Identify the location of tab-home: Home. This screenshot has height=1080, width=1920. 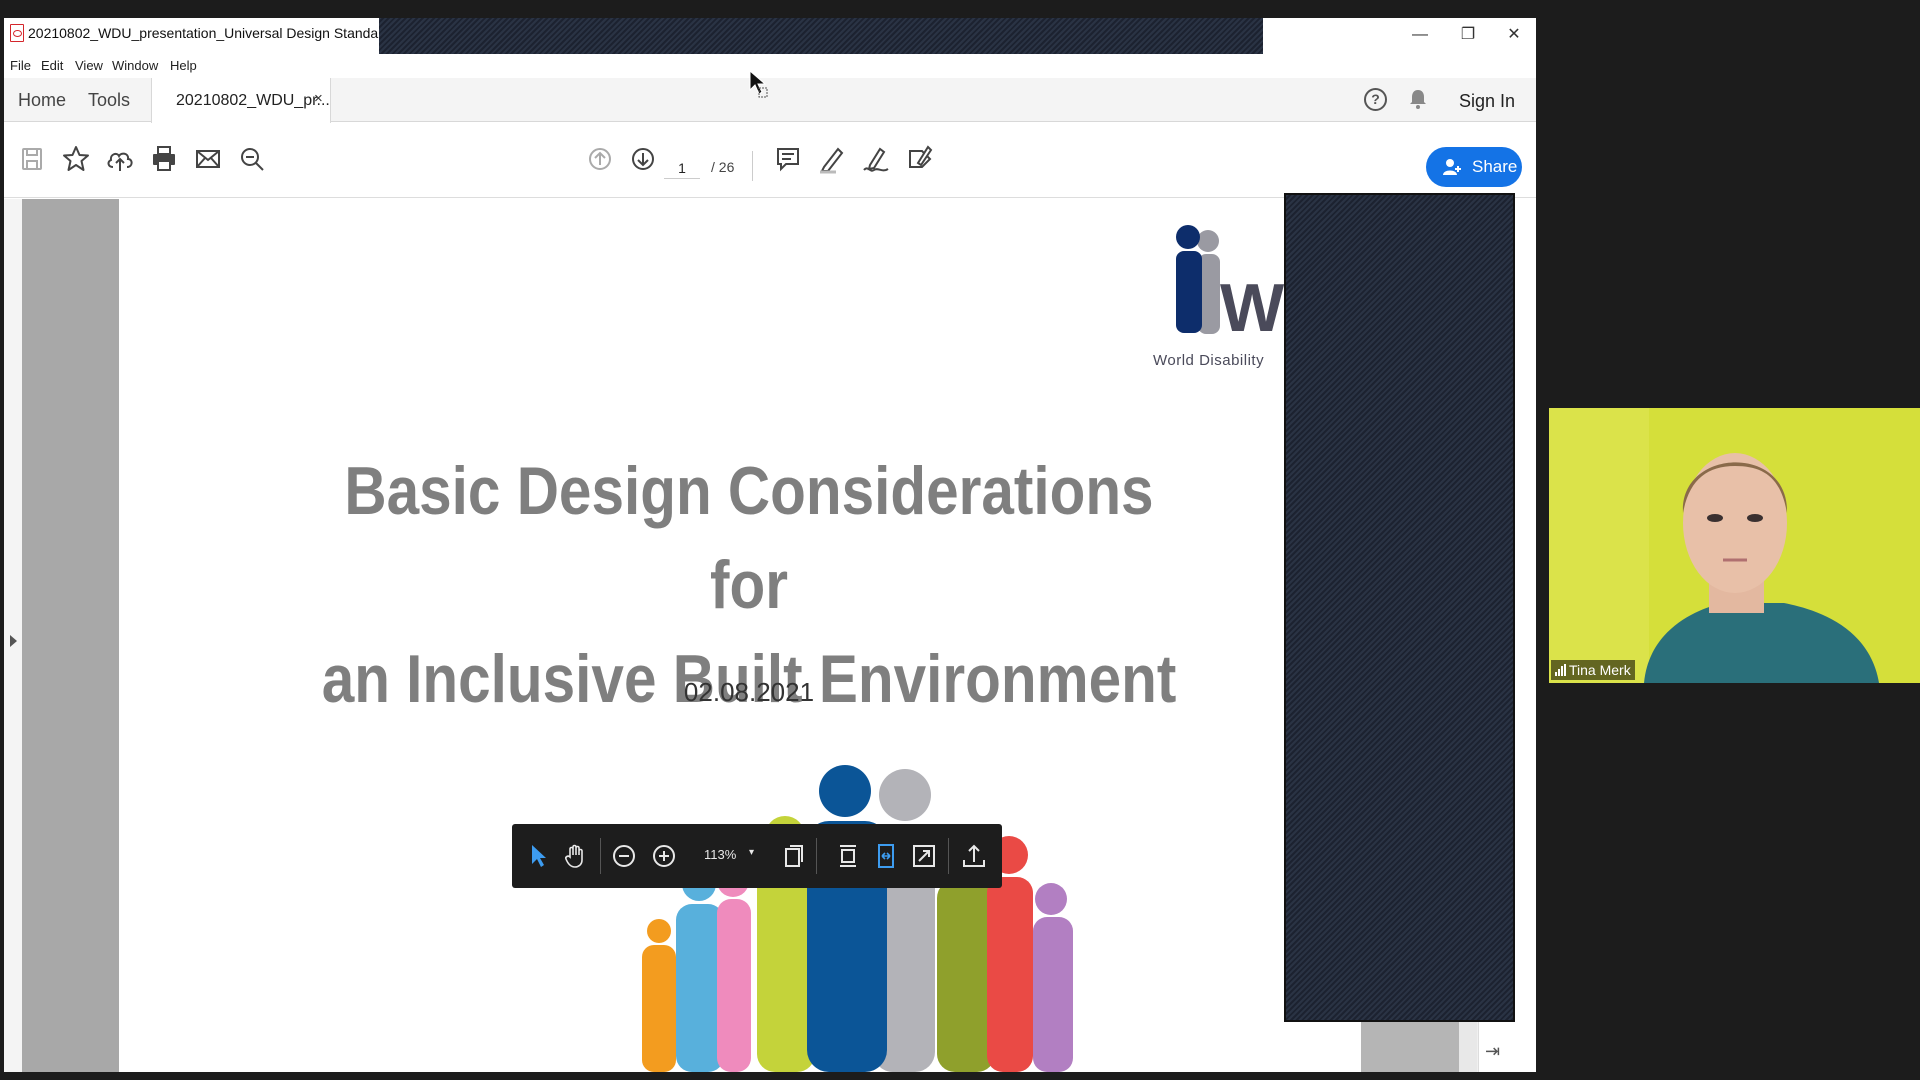
(42, 100).